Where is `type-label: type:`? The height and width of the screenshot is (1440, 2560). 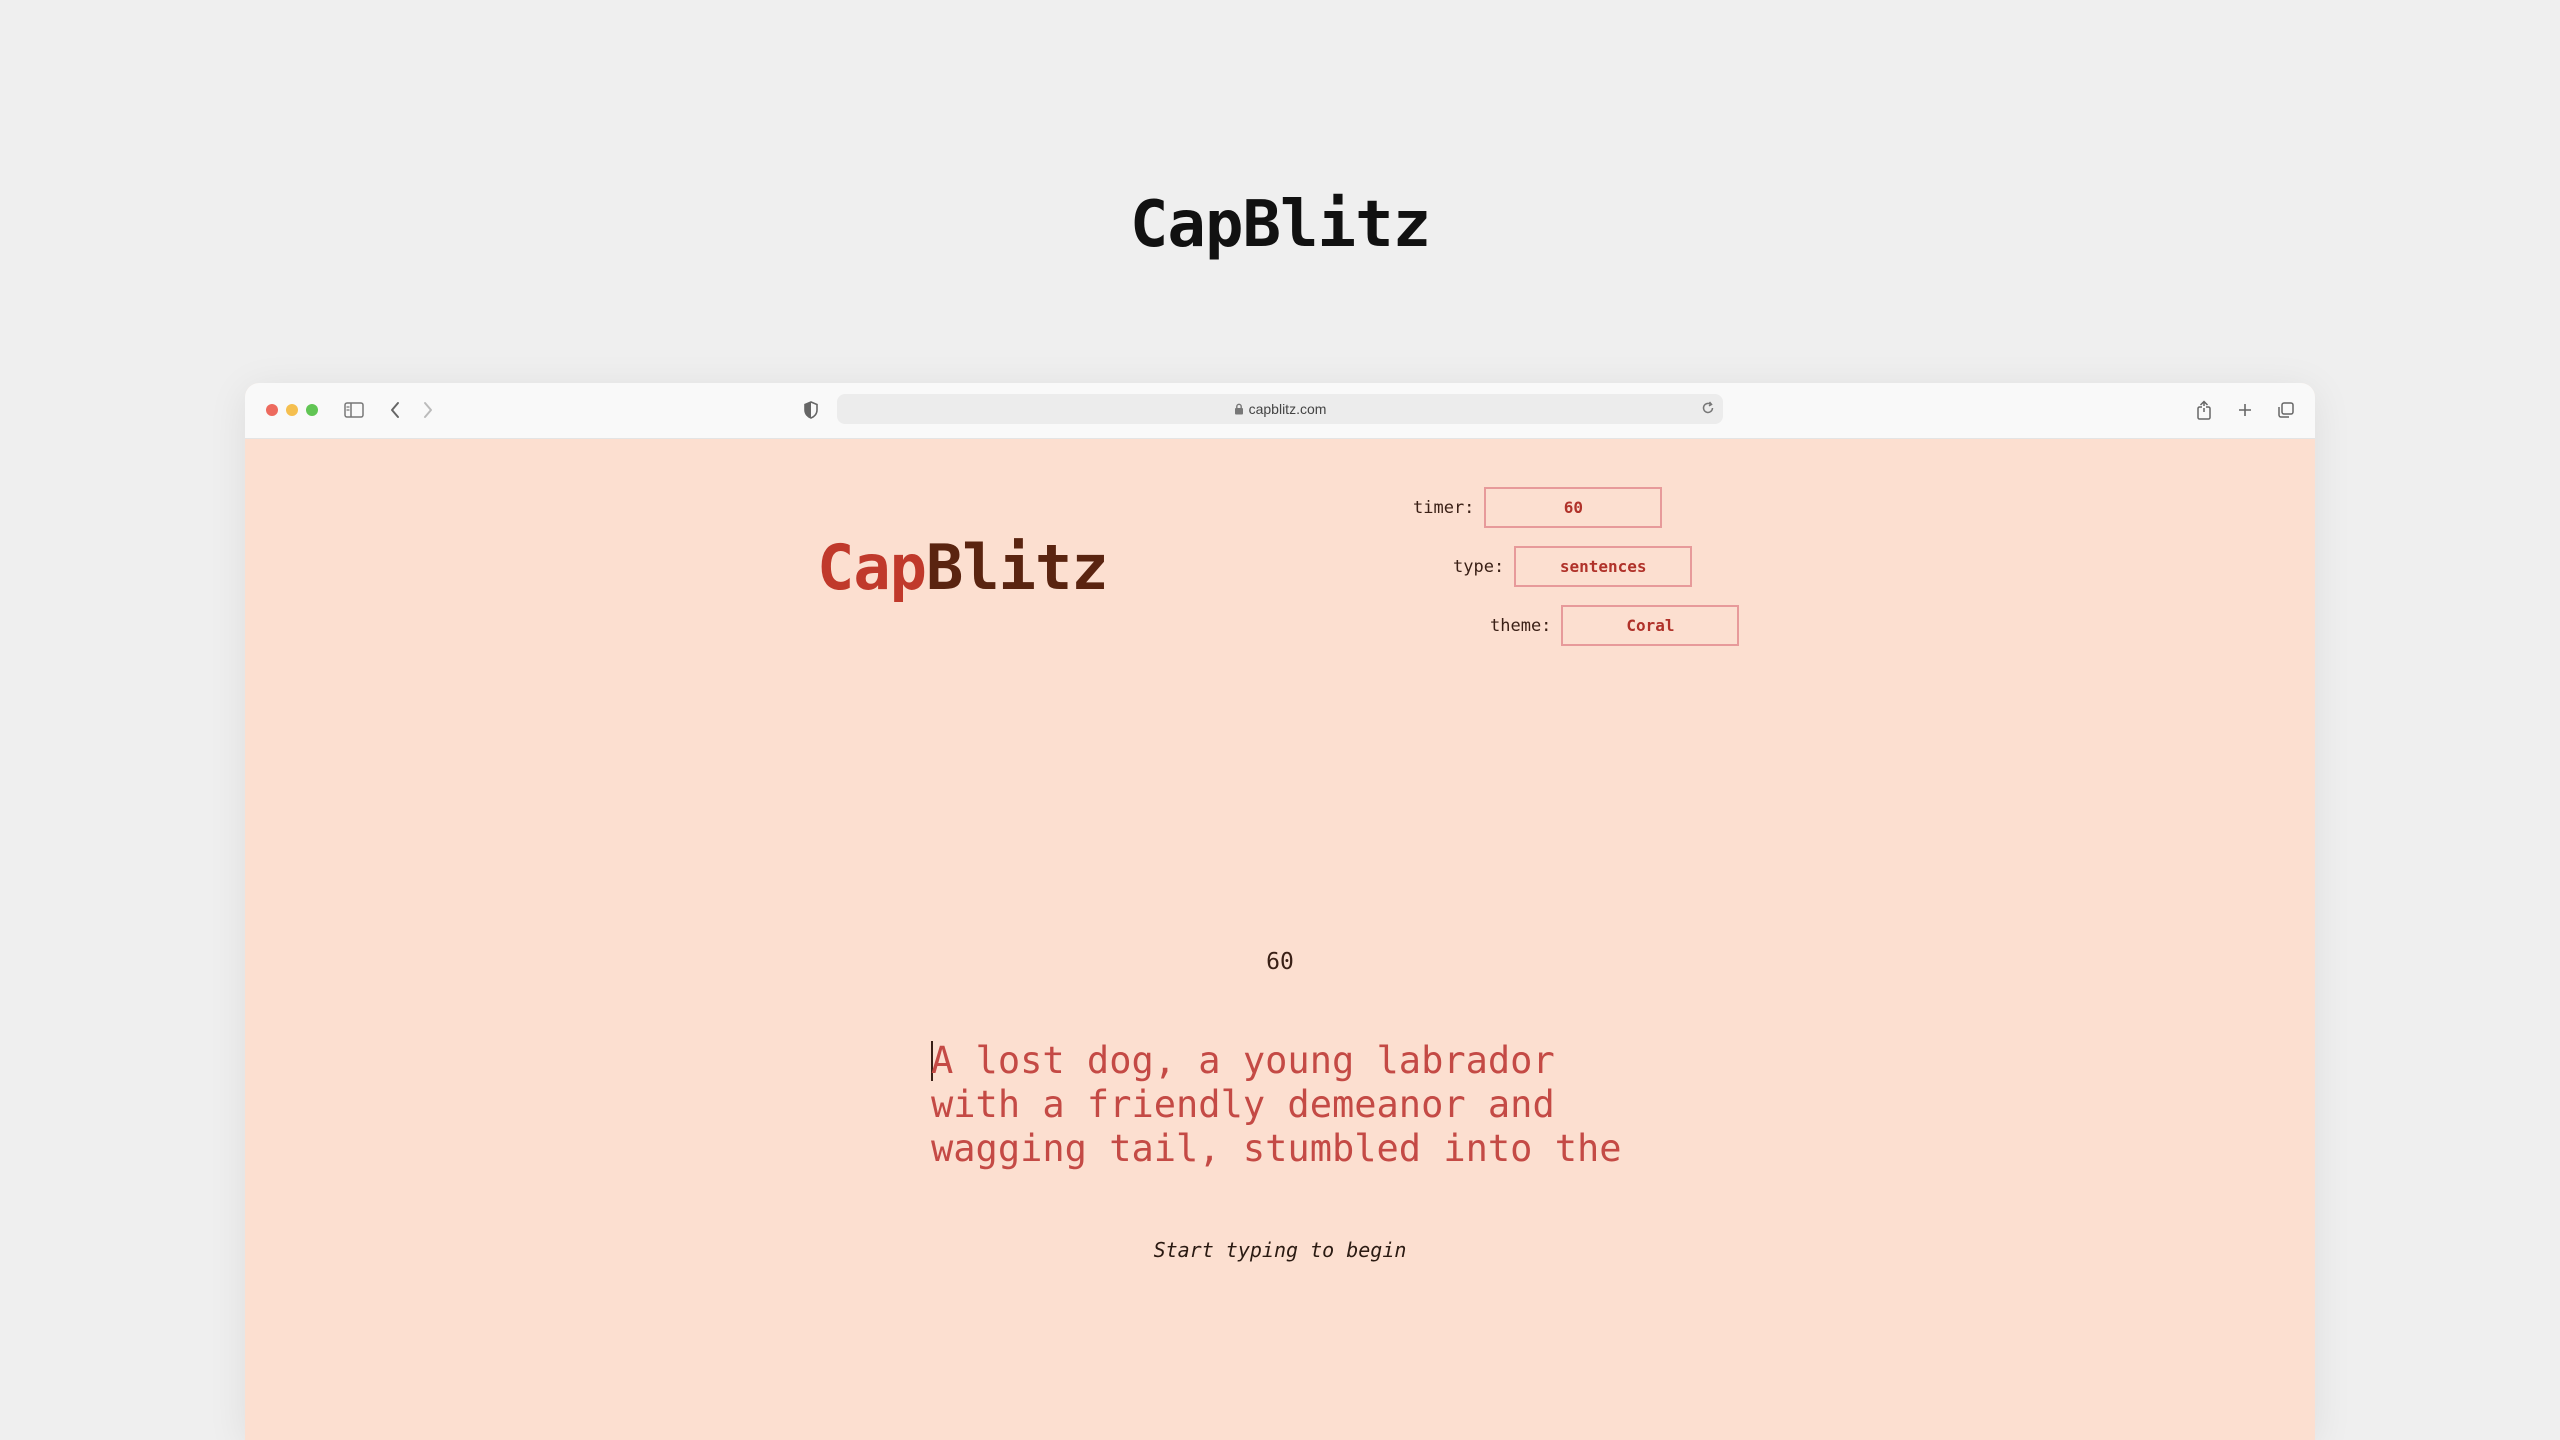 type-label: type: is located at coordinates (1479, 566).